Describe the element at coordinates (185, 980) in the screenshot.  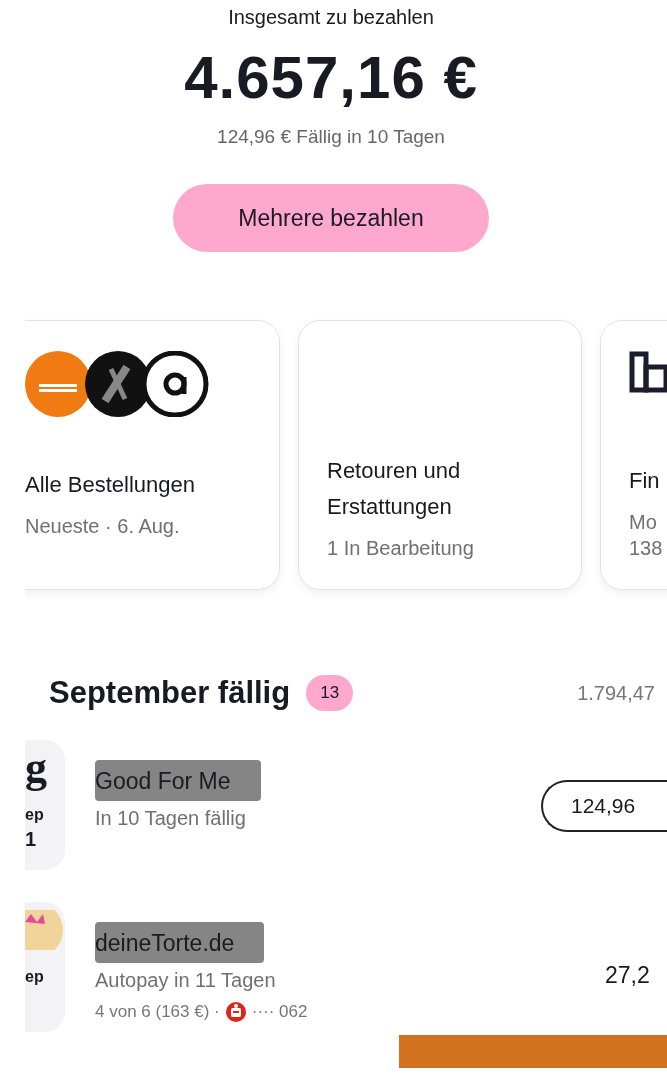
I see `payment-status: Autopay in 11 Tagen` at that location.